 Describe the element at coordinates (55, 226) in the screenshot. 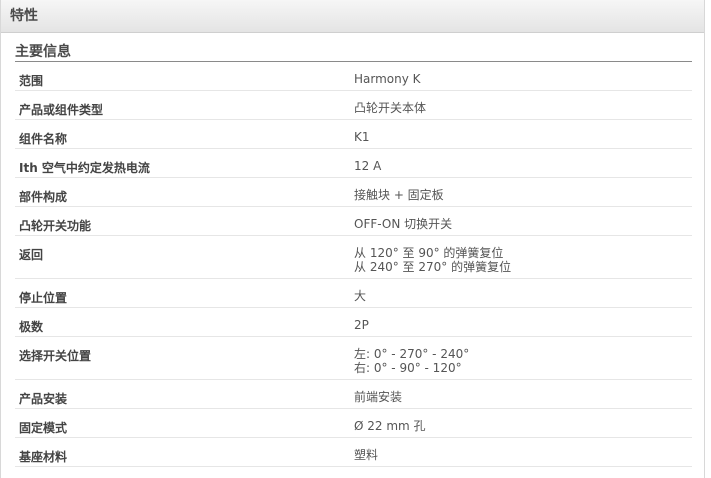

I see `row-label: 凸轮开关功能` at that location.